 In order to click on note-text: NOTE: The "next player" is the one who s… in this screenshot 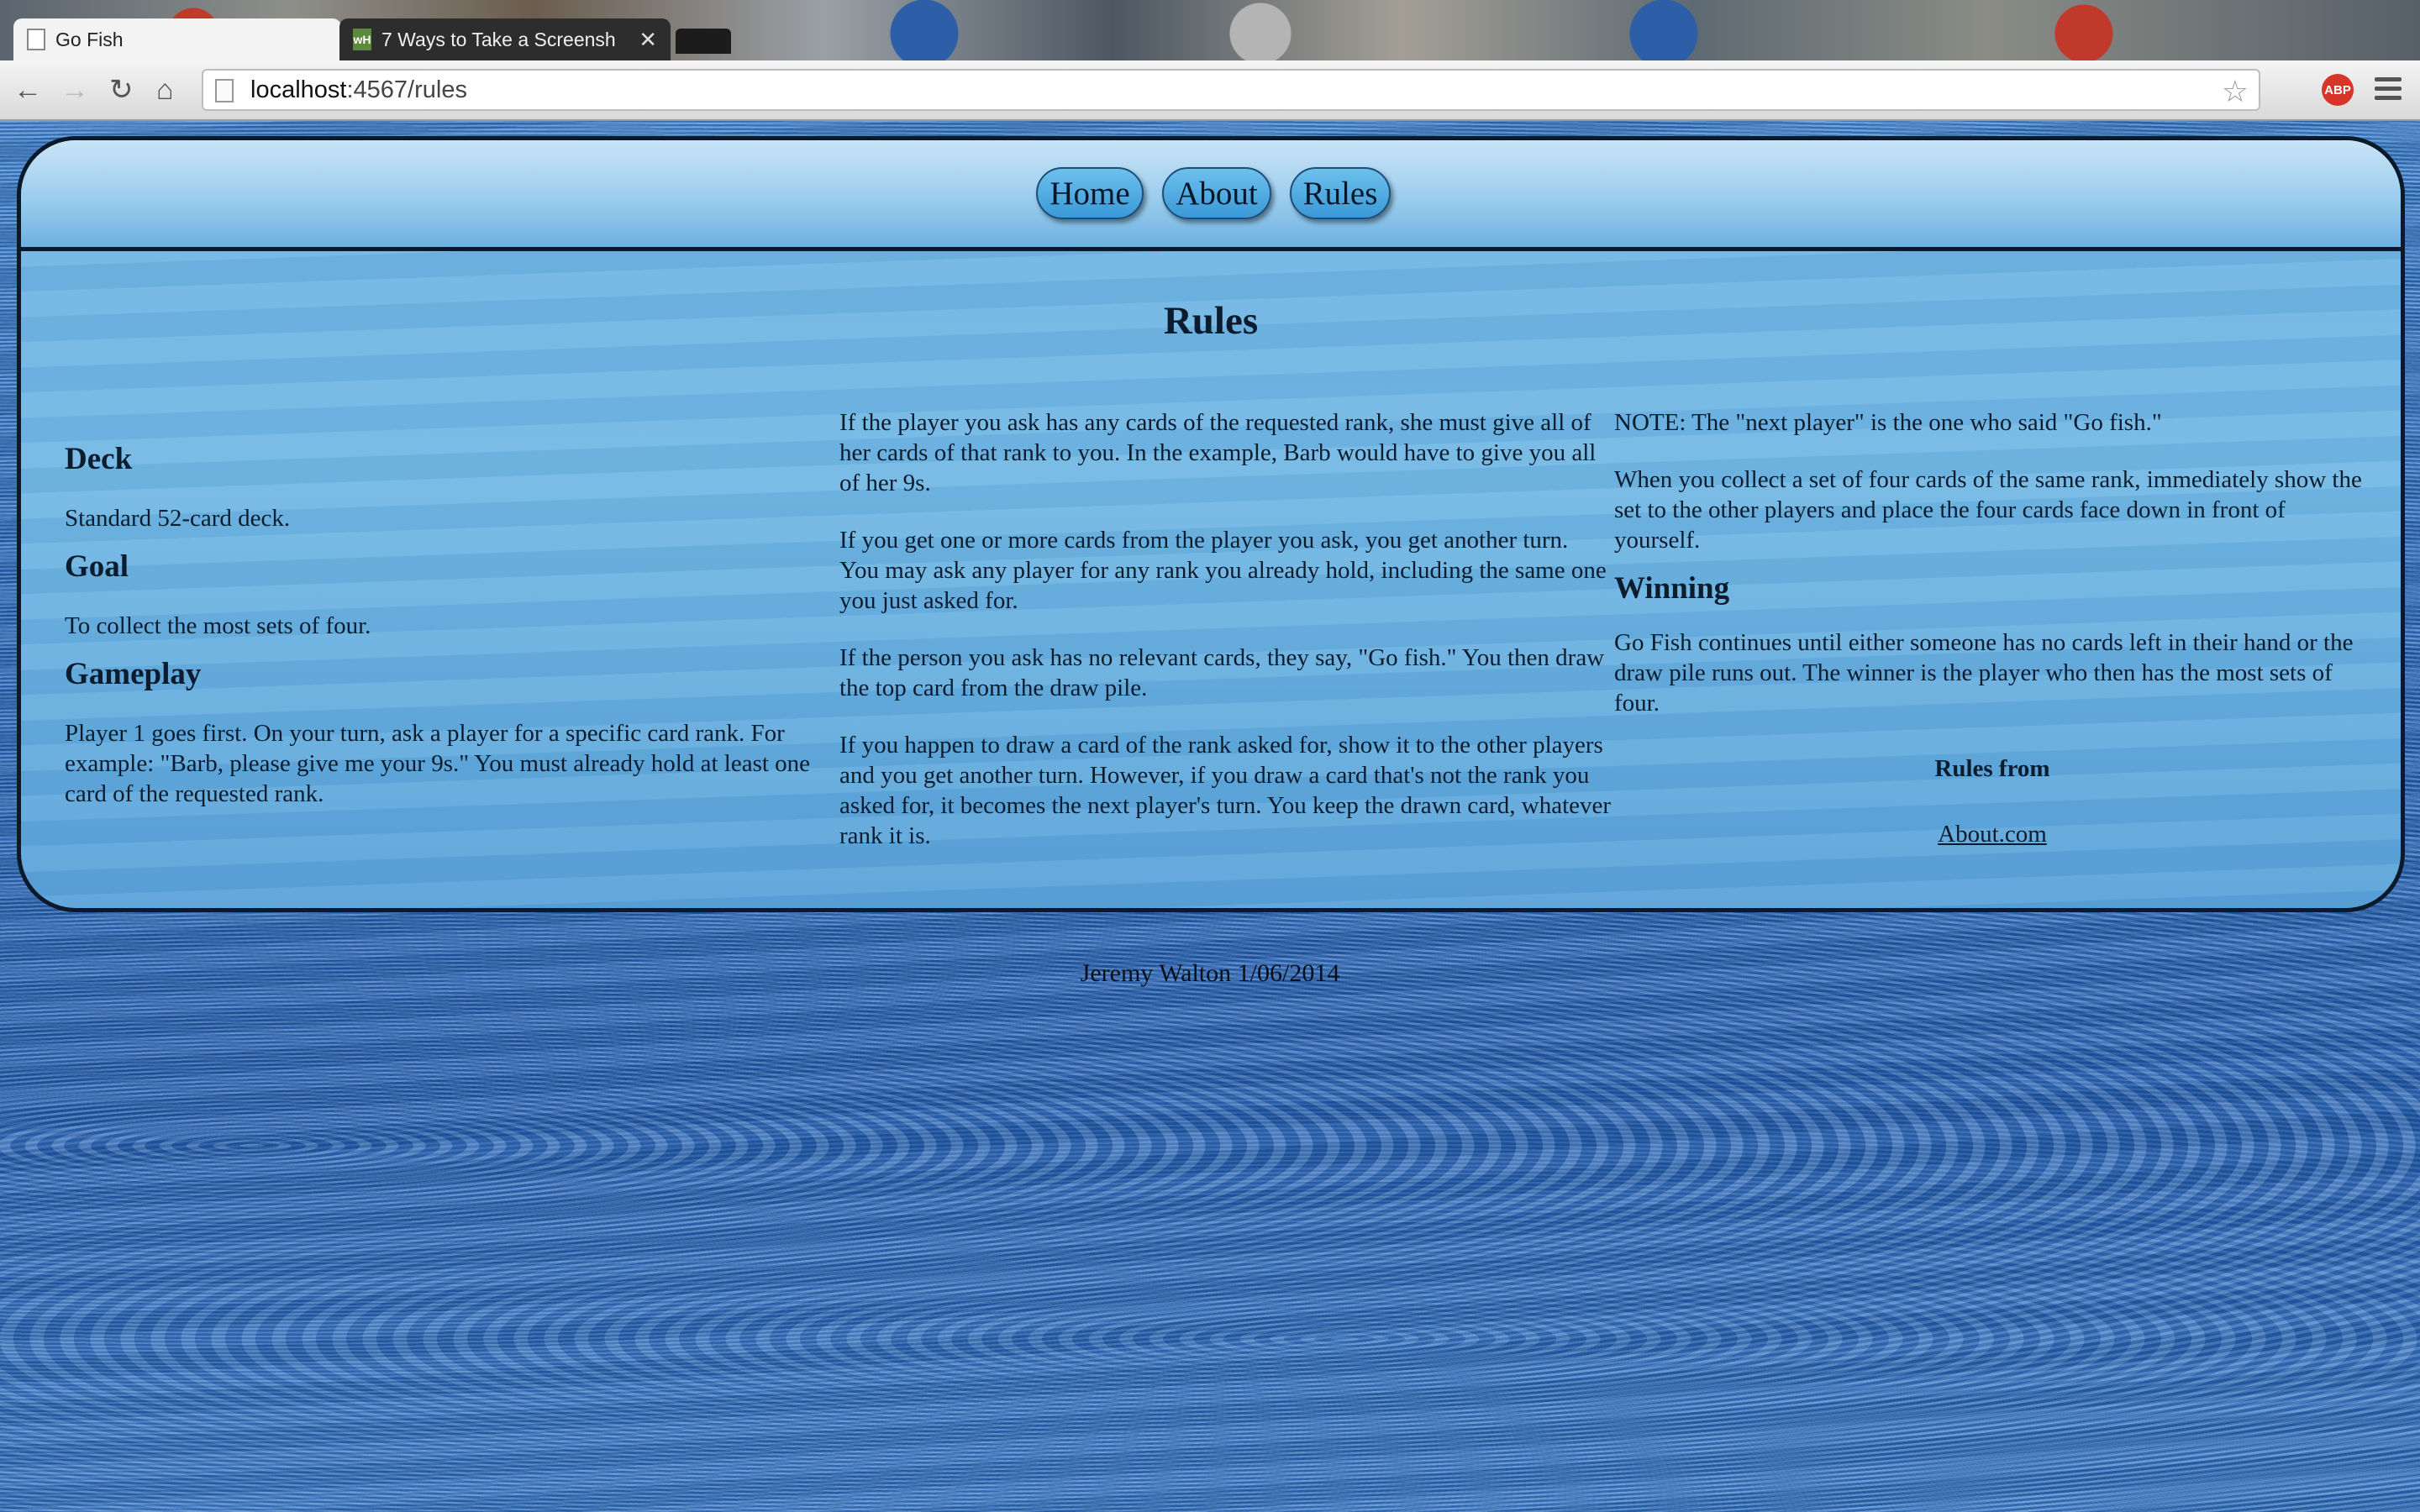, I will do `click(1888, 422)`.